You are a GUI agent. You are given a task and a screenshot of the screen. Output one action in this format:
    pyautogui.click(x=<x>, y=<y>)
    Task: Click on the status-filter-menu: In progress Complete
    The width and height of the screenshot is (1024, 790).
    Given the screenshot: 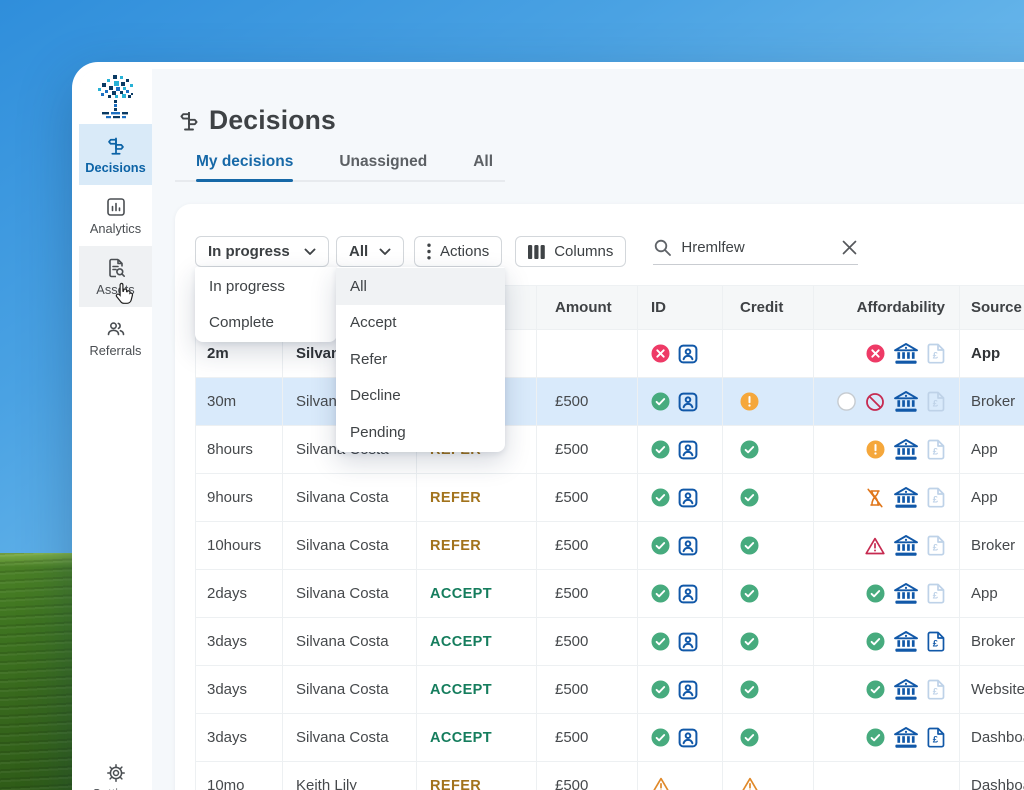 What is the action you would take?
    pyautogui.click(x=266, y=304)
    